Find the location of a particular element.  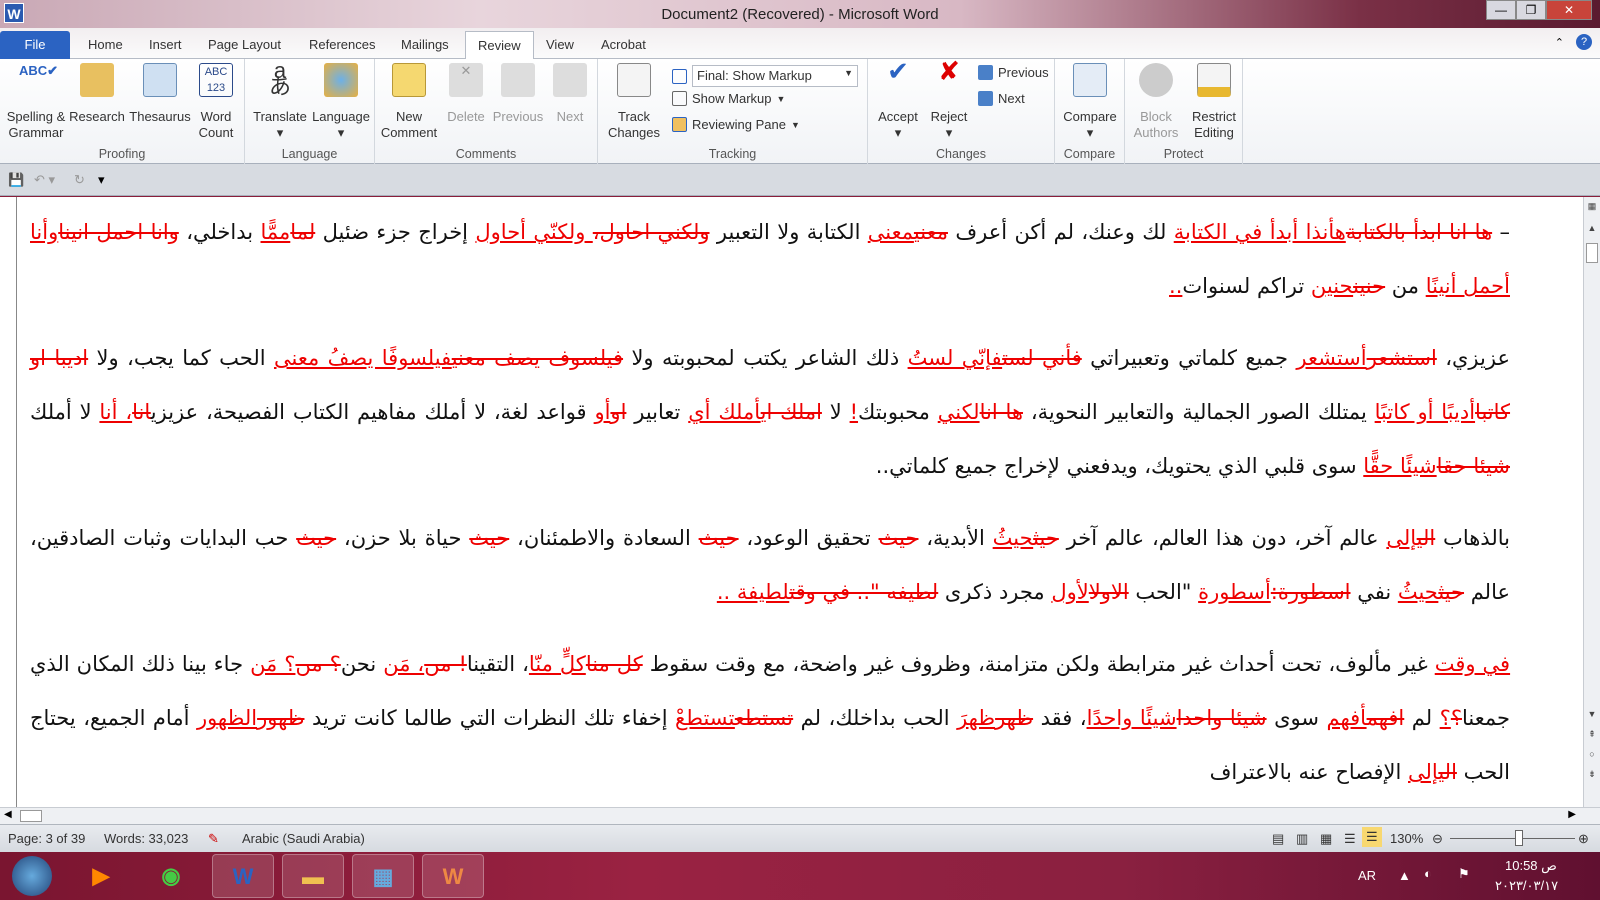

document-text: الكتابة ولا التعبير is located at coordinates (789, 232).